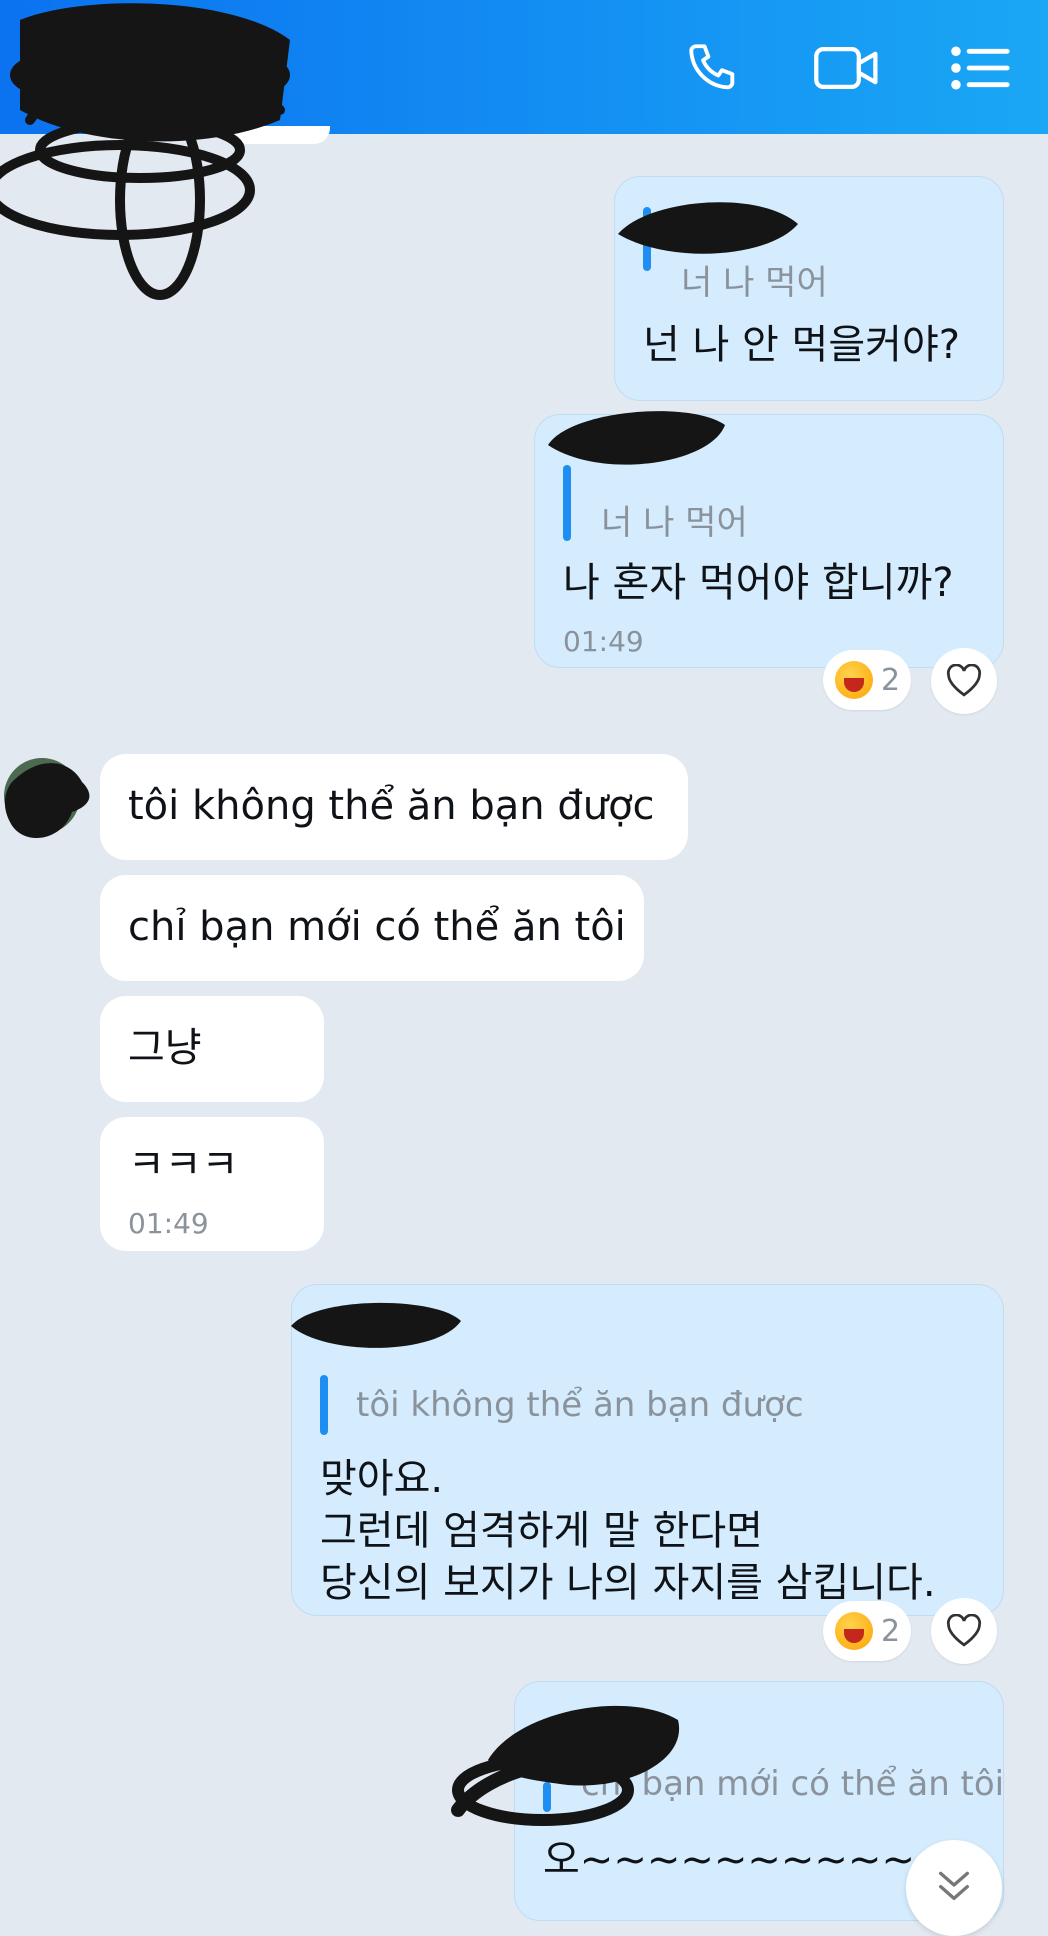  I want to click on message-text: tôi không thể ăn bạn được, so click(391, 806).